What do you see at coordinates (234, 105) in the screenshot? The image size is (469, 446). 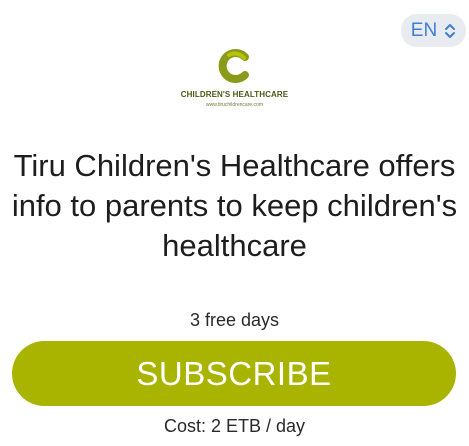 I see `brand-url: www.tiruchildrencare.com` at bounding box center [234, 105].